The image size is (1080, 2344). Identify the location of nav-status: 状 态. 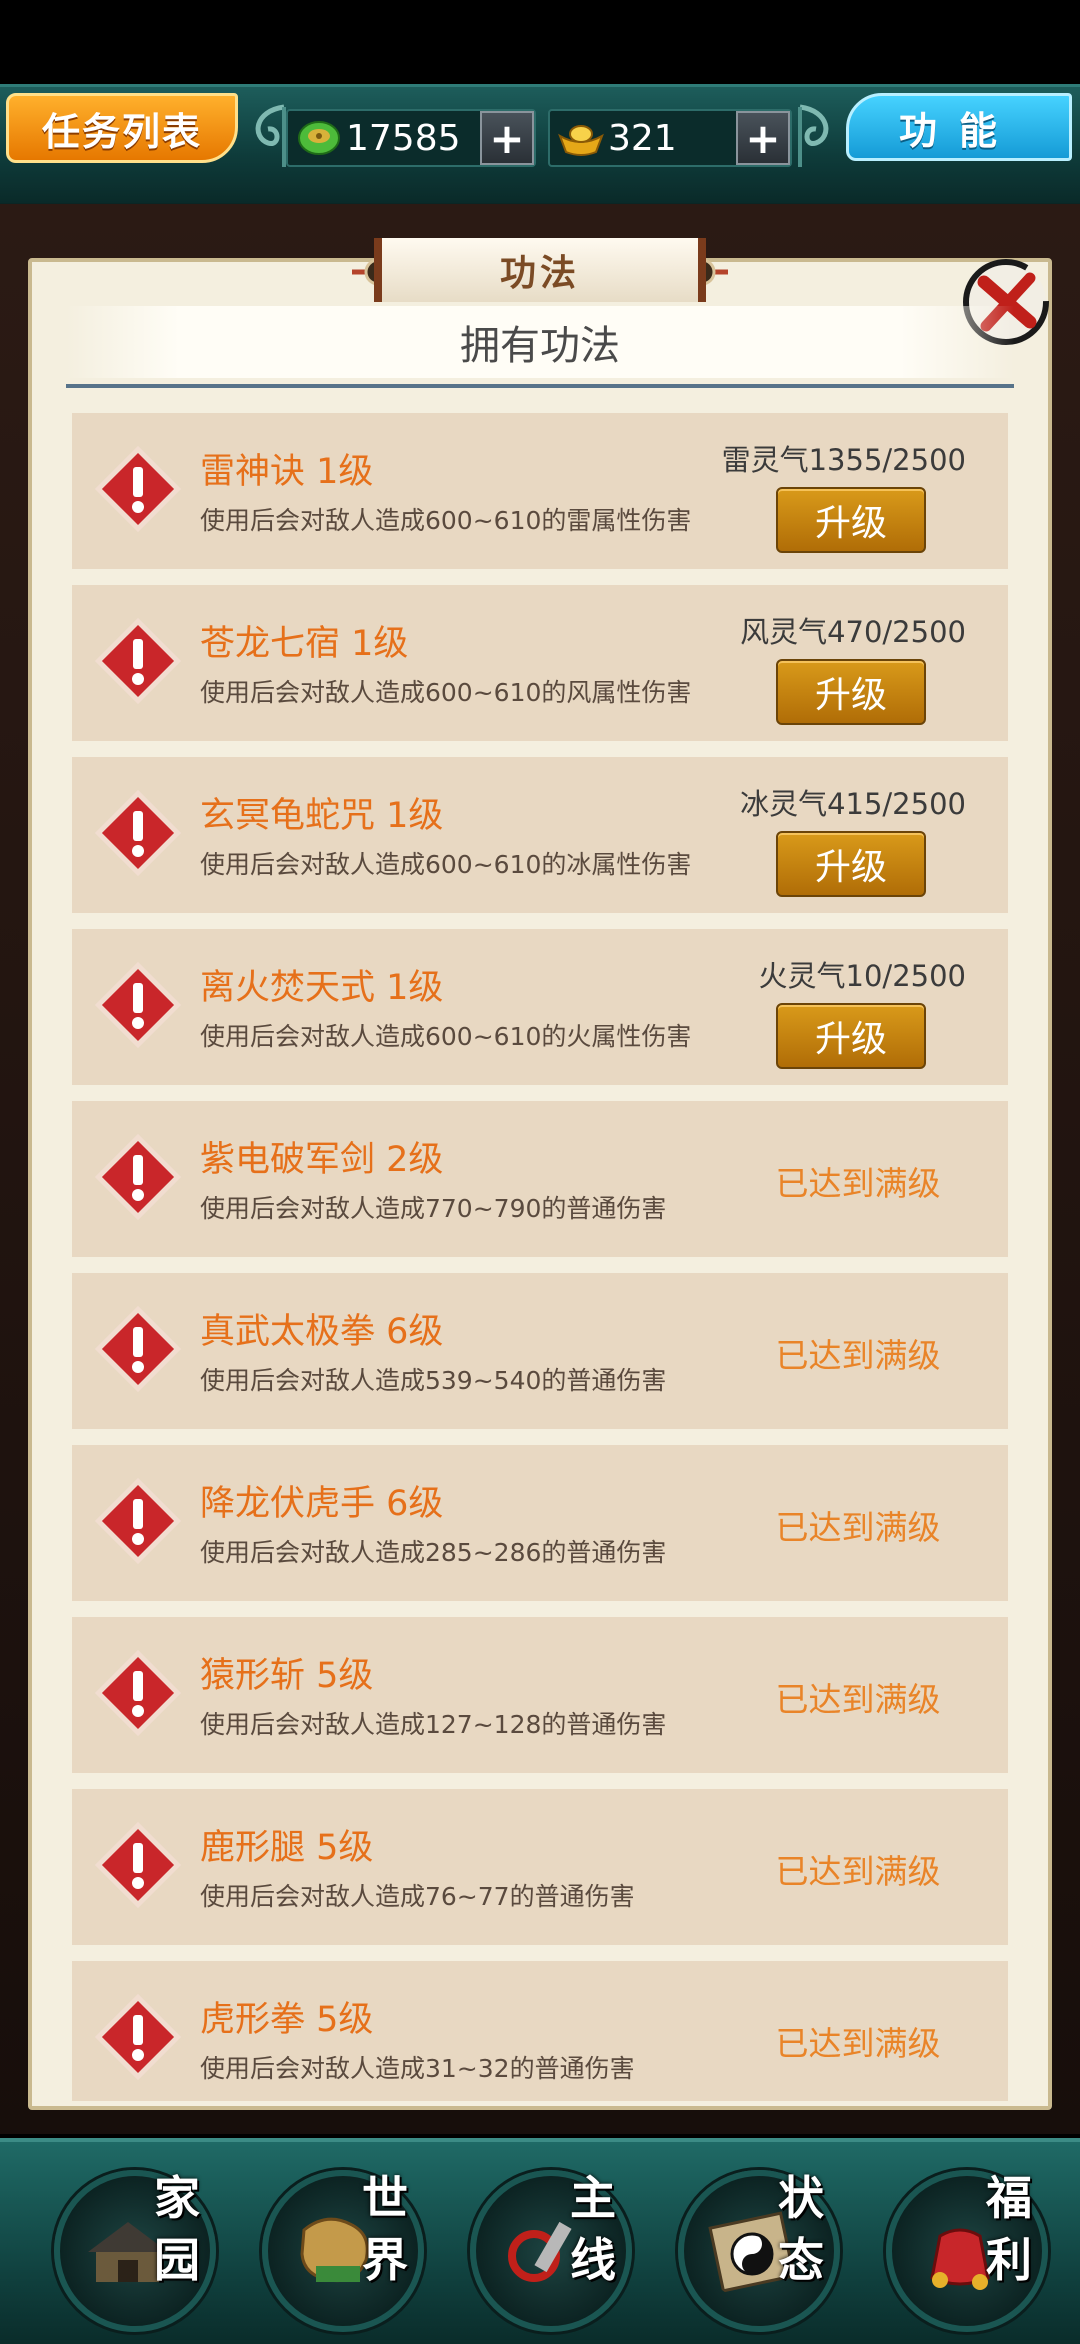
(762, 2246).